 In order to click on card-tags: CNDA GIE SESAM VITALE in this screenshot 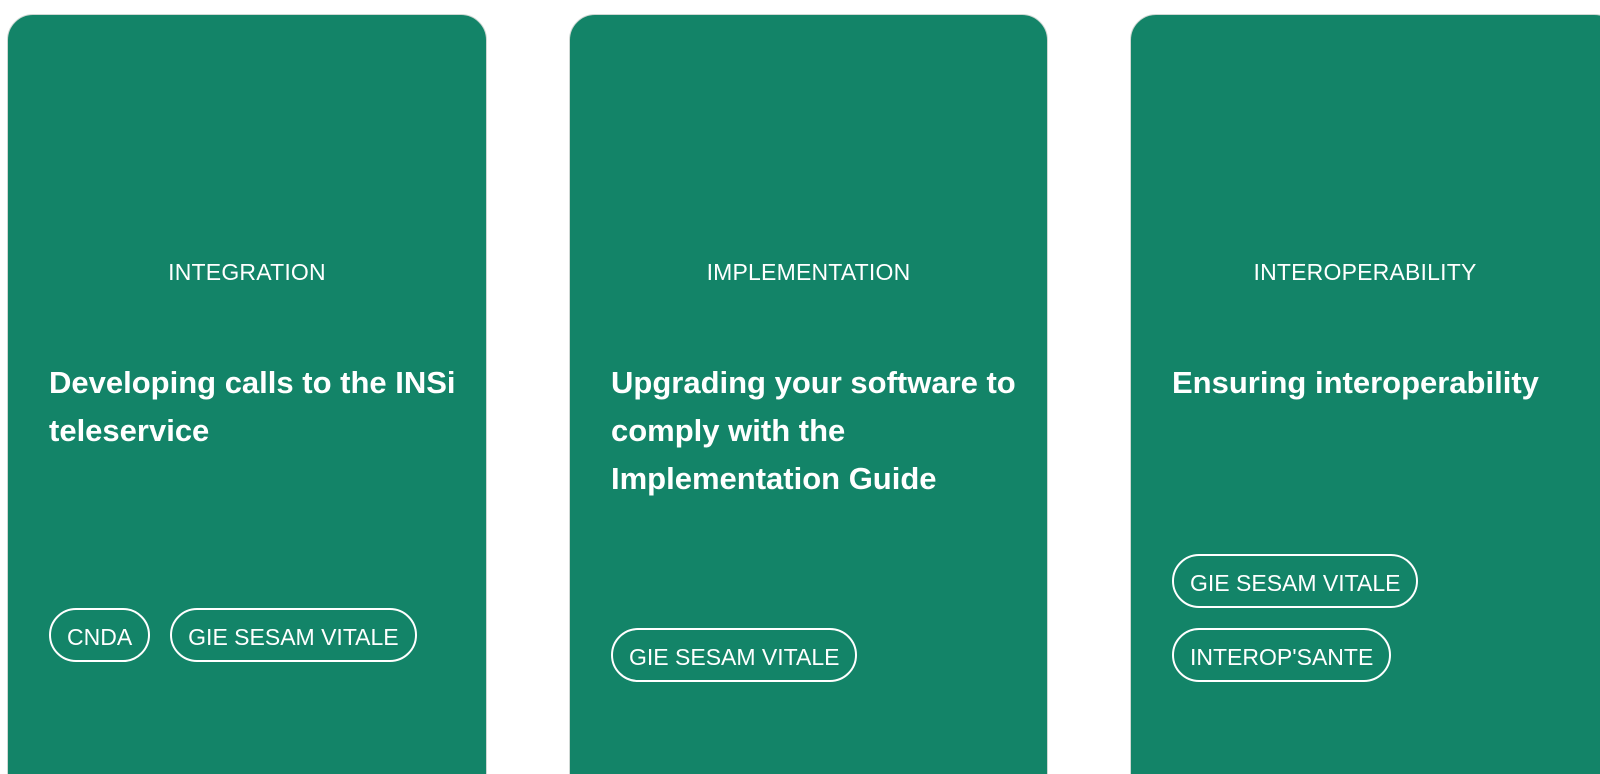, I will do `click(262, 635)`.